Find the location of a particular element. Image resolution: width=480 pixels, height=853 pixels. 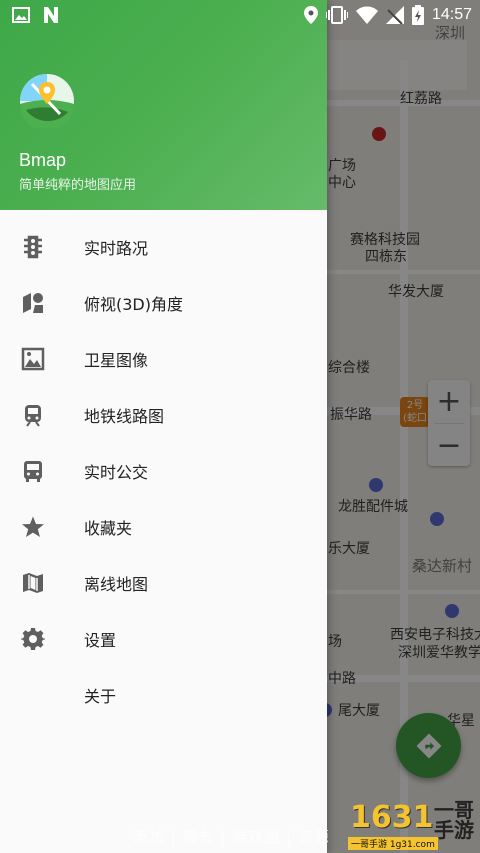

bus-icon is located at coordinates (33, 471).